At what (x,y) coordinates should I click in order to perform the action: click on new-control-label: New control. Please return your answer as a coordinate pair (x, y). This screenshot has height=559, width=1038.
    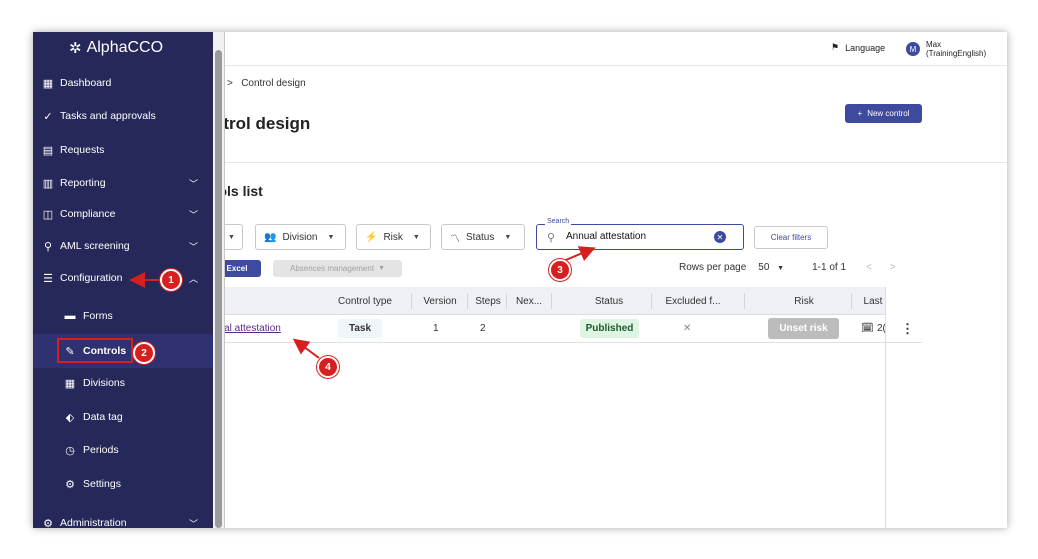
    Looking at the image, I should click on (888, 113).